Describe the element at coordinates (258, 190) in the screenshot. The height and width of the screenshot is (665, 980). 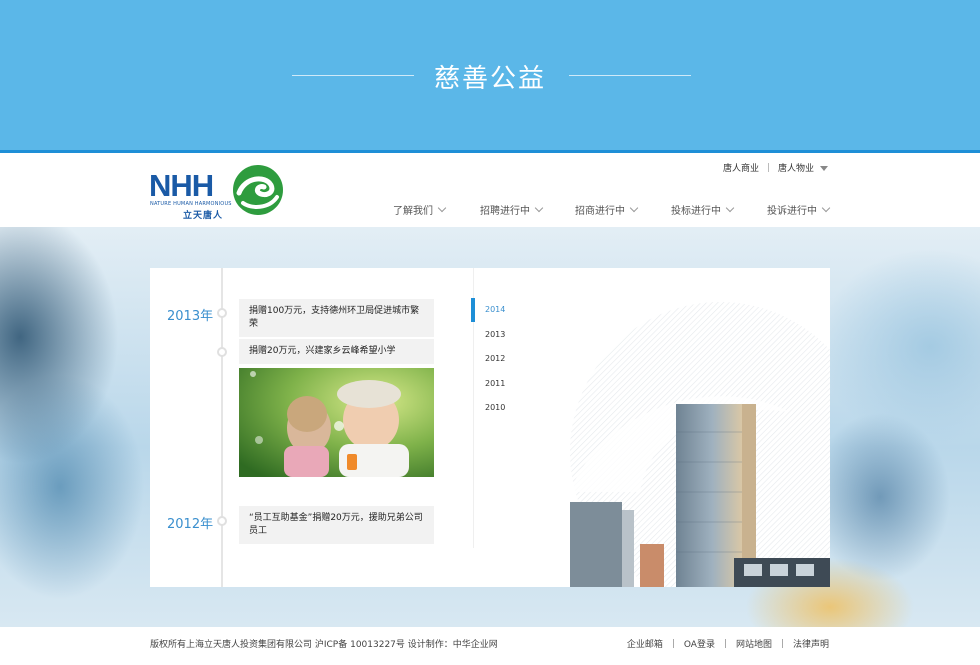
I see `logo-swirl-icon` at that location.